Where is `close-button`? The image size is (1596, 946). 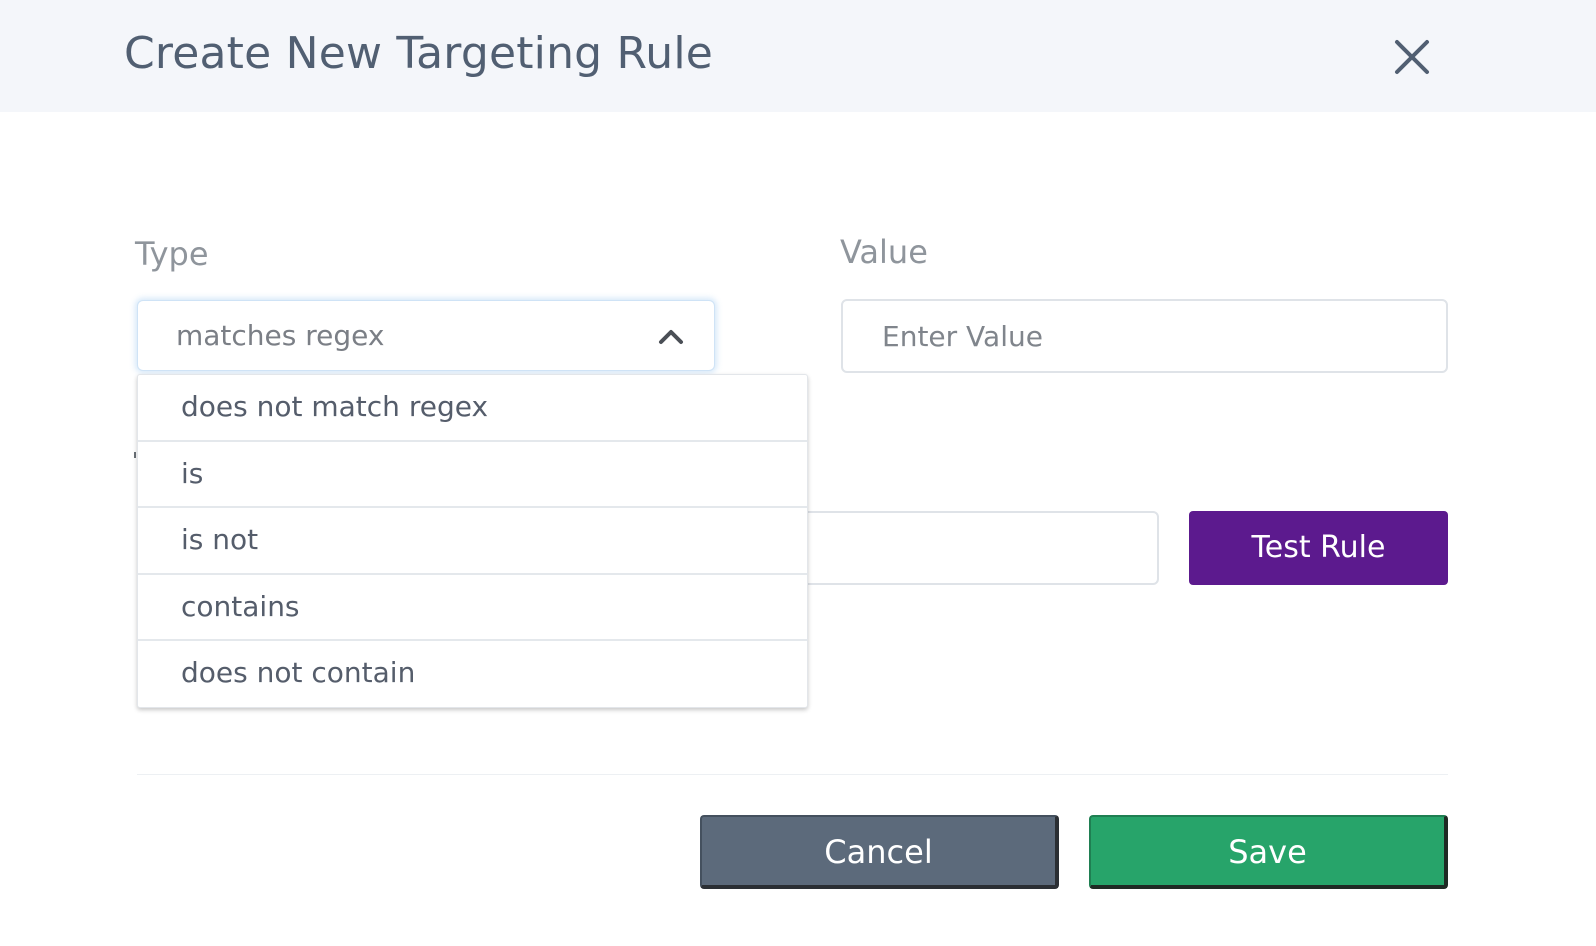 close-button is located at coordinates (1412, 57).